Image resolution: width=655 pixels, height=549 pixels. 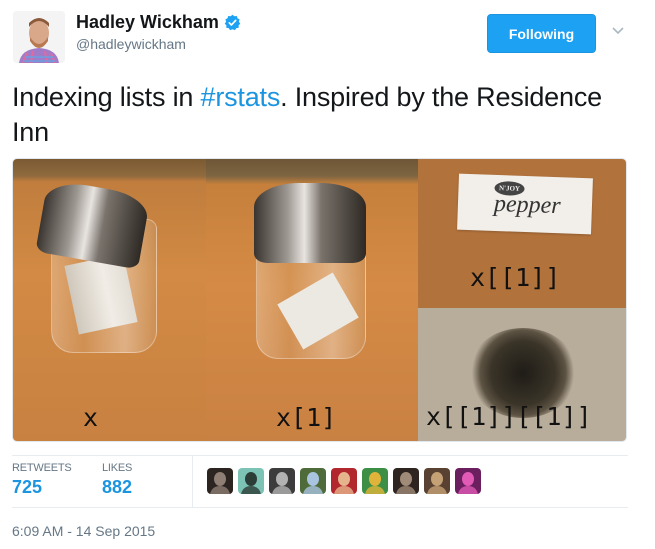 What do you see at coordinates (42, 468) in the screenshot?
I see `retweets-label: RETWEETS` at bounding box center [42, 468].